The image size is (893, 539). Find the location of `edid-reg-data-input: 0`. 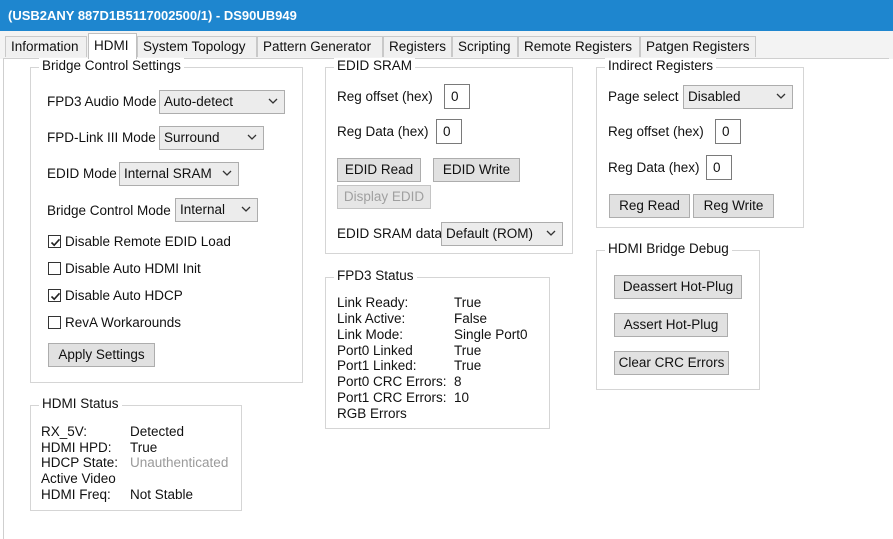

edid-reg-data-input: 0 is located at coordinates (449, 131).